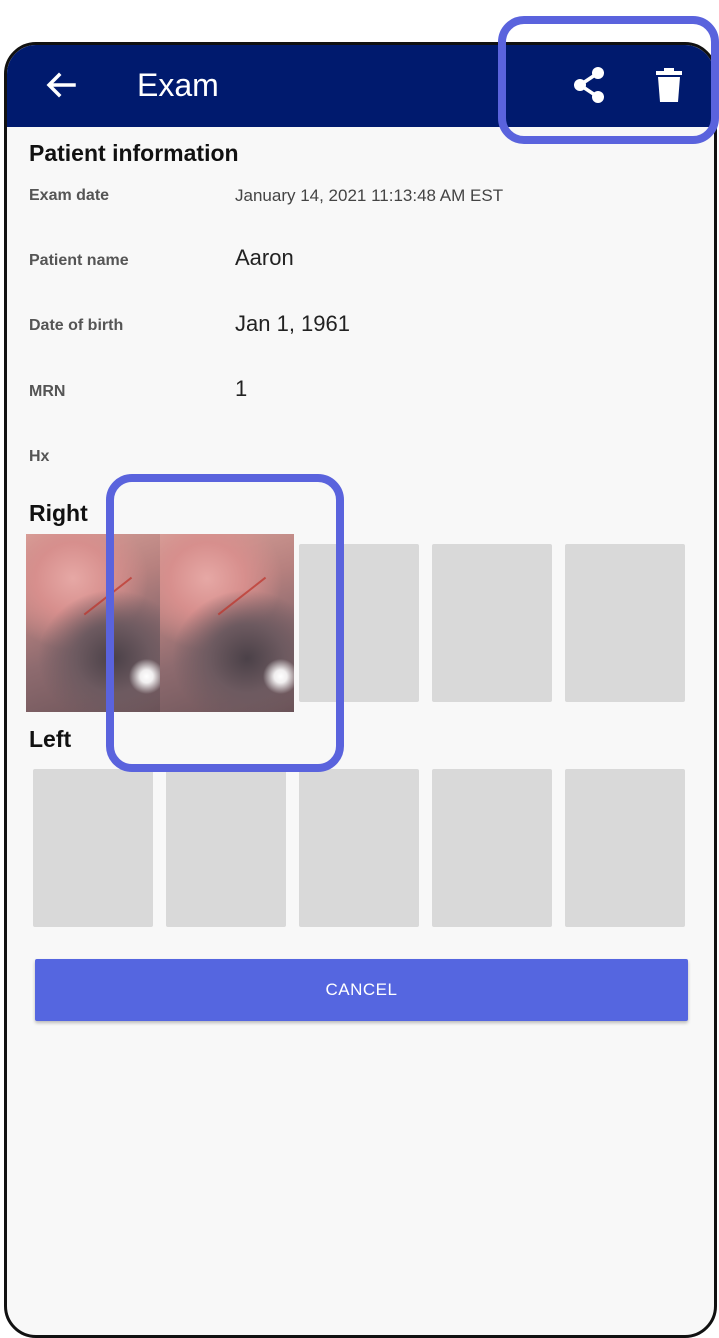 This screenshot has width=719, height=1338. I want to click on dob-label: Date of birth, so click(76, 325).